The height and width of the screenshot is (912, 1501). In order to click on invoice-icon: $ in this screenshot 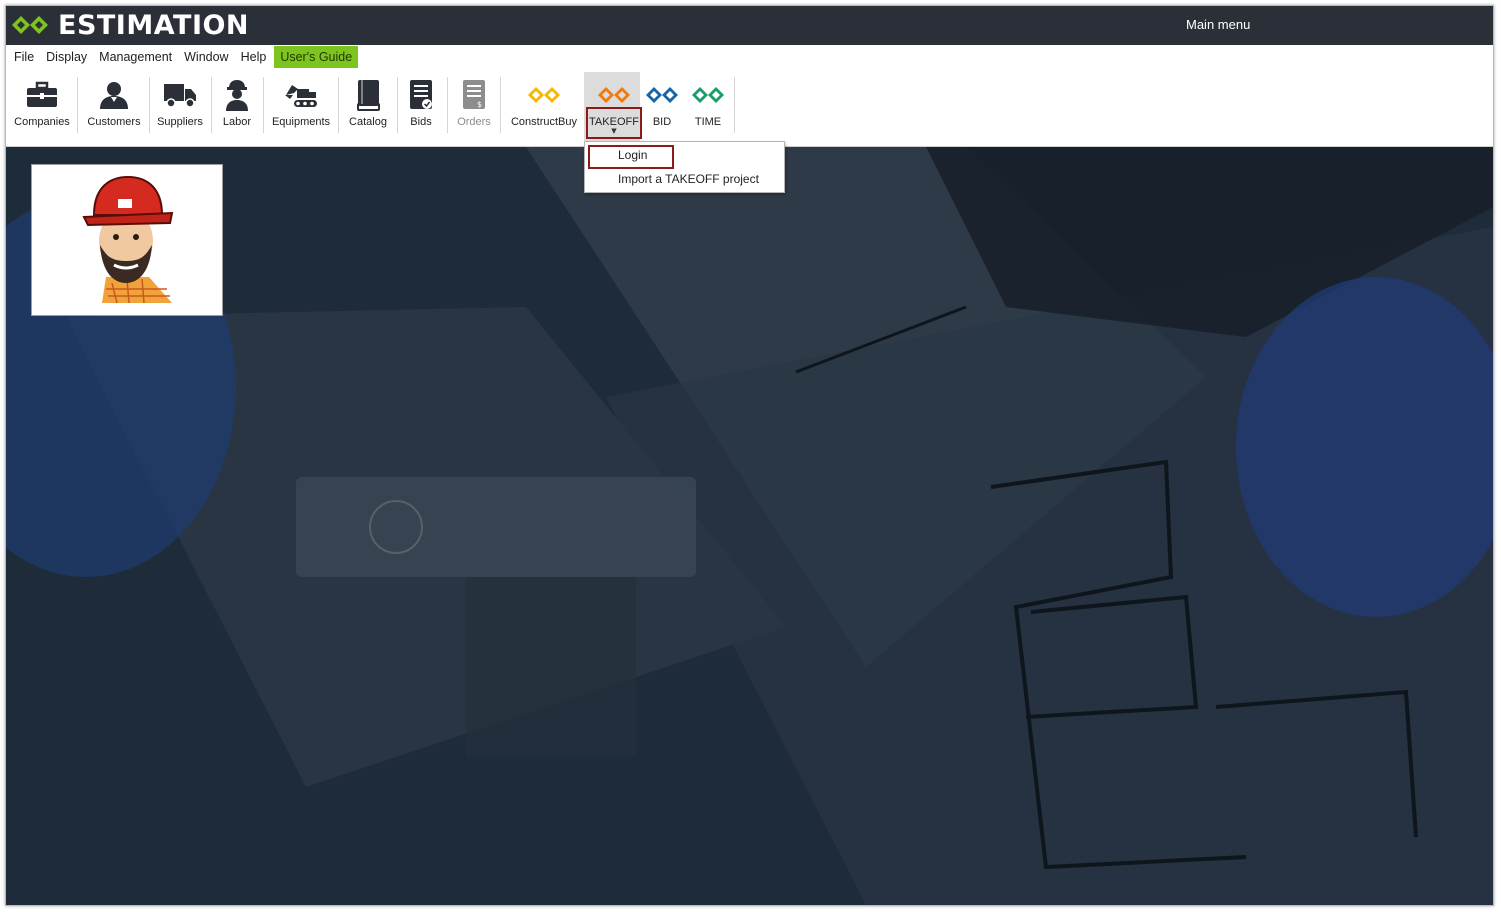, I will do `click(474, 94)`.